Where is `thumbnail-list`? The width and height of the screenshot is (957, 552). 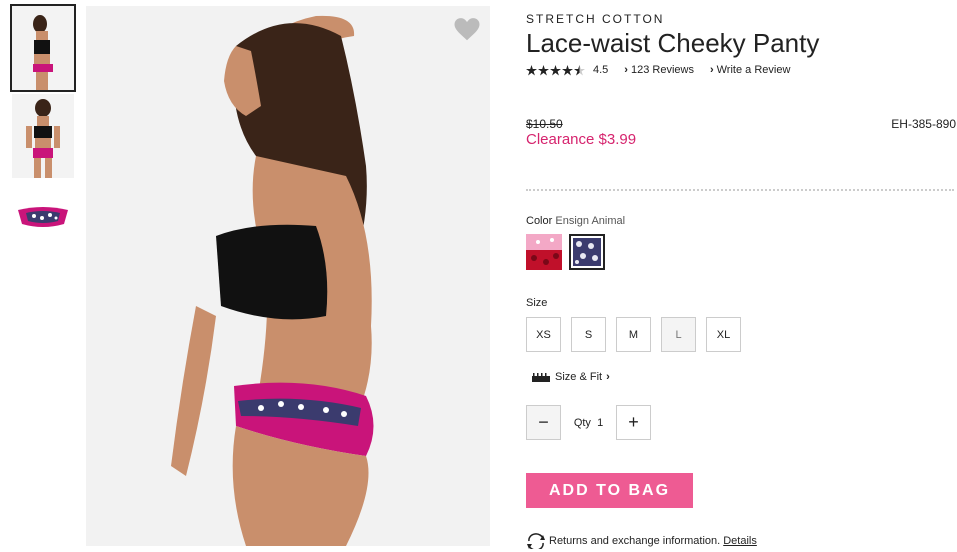 thumbnail-list is located at coordinates (43, 135).